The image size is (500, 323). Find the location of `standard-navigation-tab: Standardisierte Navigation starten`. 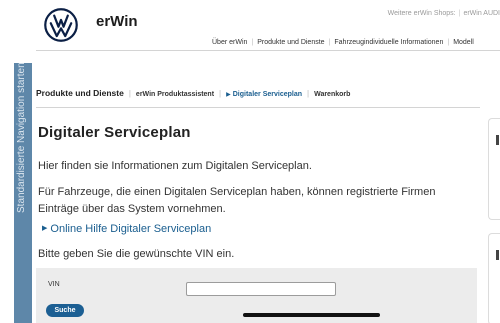

standard-navigation-tab: Standardisierte Navigation starten is located at coordinates (23, 193).